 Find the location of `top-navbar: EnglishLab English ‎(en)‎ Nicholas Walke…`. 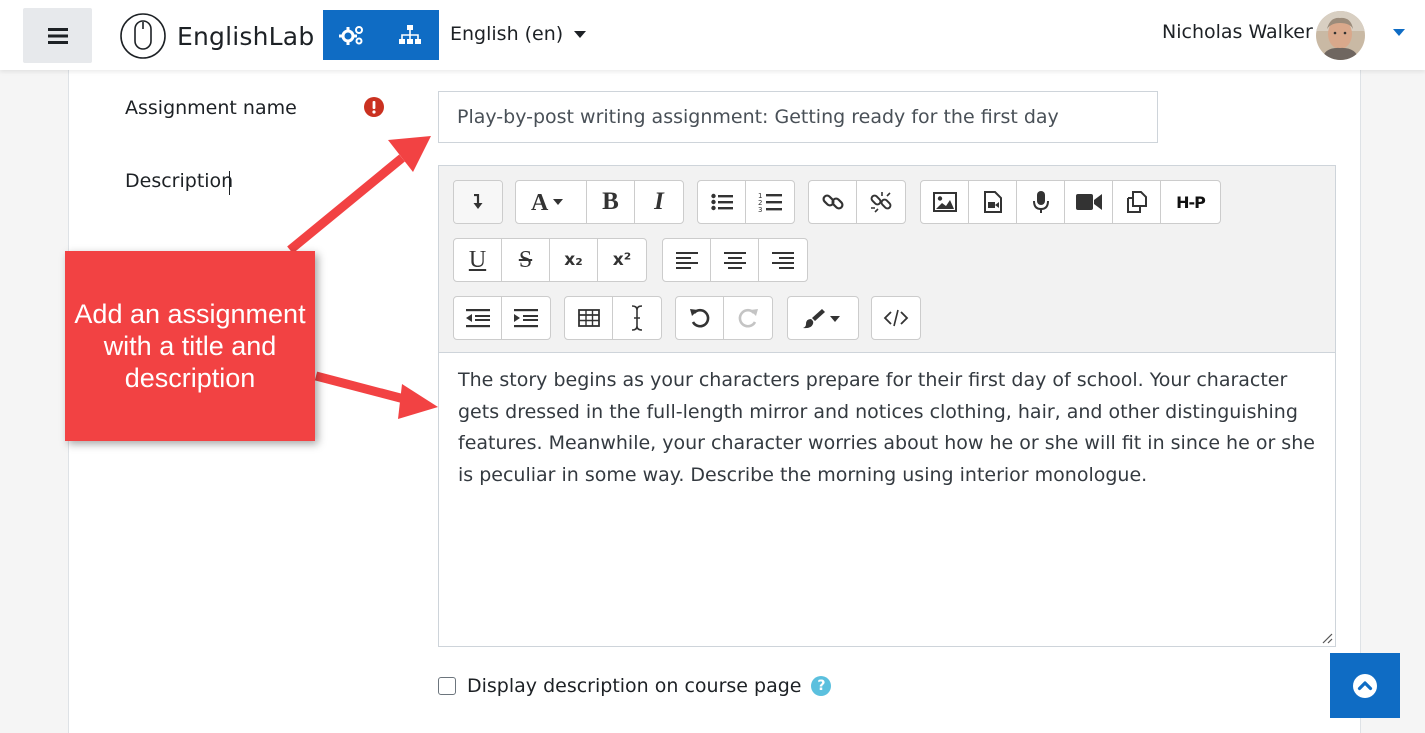

top-navbar: EnglishLab English ‎(en)‎ Nicholas Walke… is located at coordinates (712, 35).